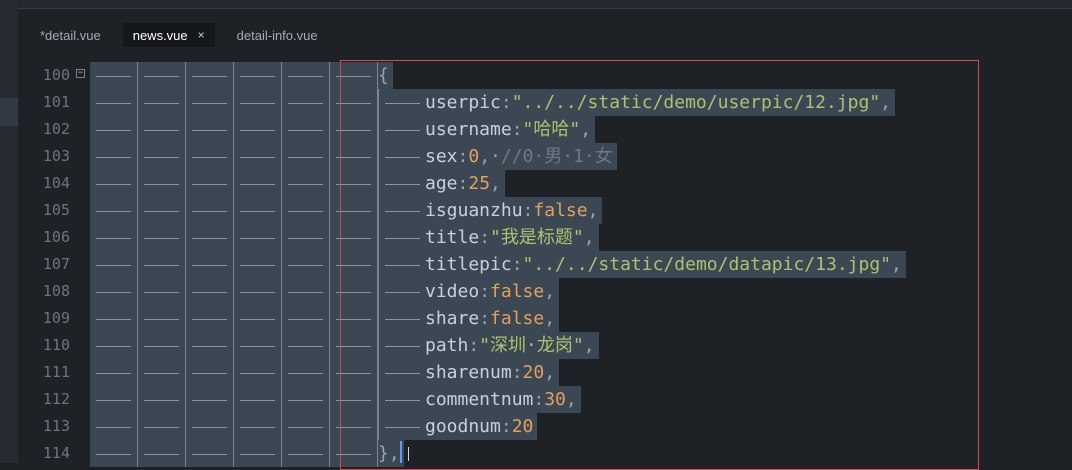  I want to click on code-line: 109 share:false,, so click(551, 318).